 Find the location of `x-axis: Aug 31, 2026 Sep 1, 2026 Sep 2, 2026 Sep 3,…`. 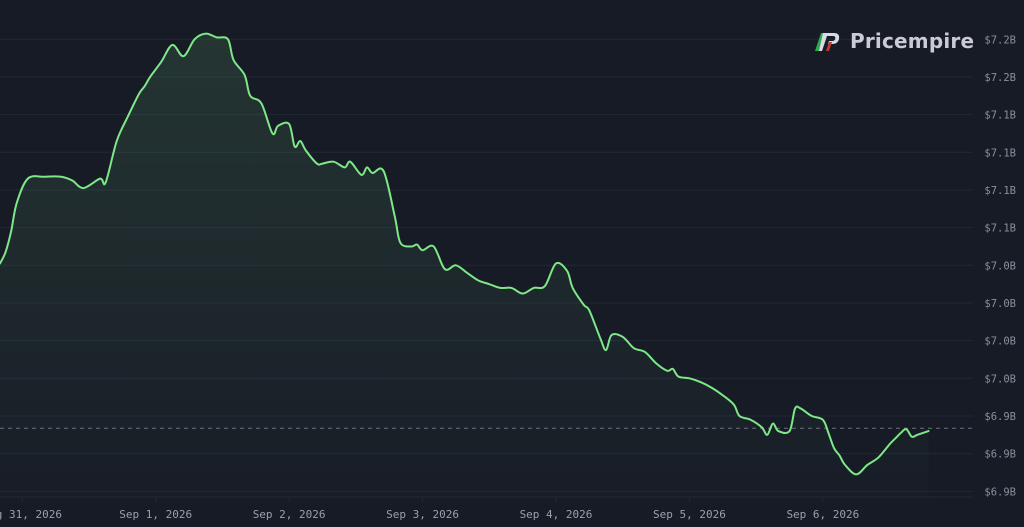

x-axis: Aug 31, 2026 Sep 1, 2026 Sep 2, 2026 Sep 3,… is located at coordinates (429, 509).